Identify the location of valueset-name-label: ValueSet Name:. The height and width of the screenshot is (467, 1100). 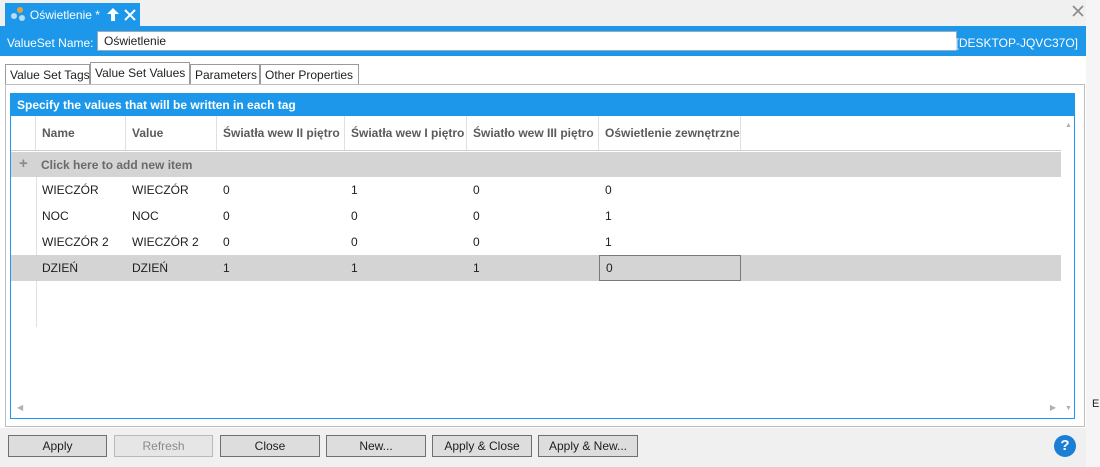
(50, 43).